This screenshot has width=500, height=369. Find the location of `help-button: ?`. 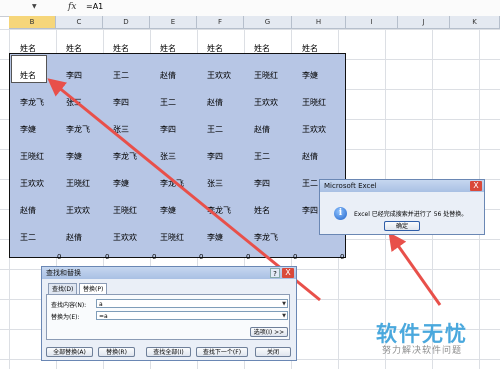

help-button: ? is located at coordinates (275, 273).